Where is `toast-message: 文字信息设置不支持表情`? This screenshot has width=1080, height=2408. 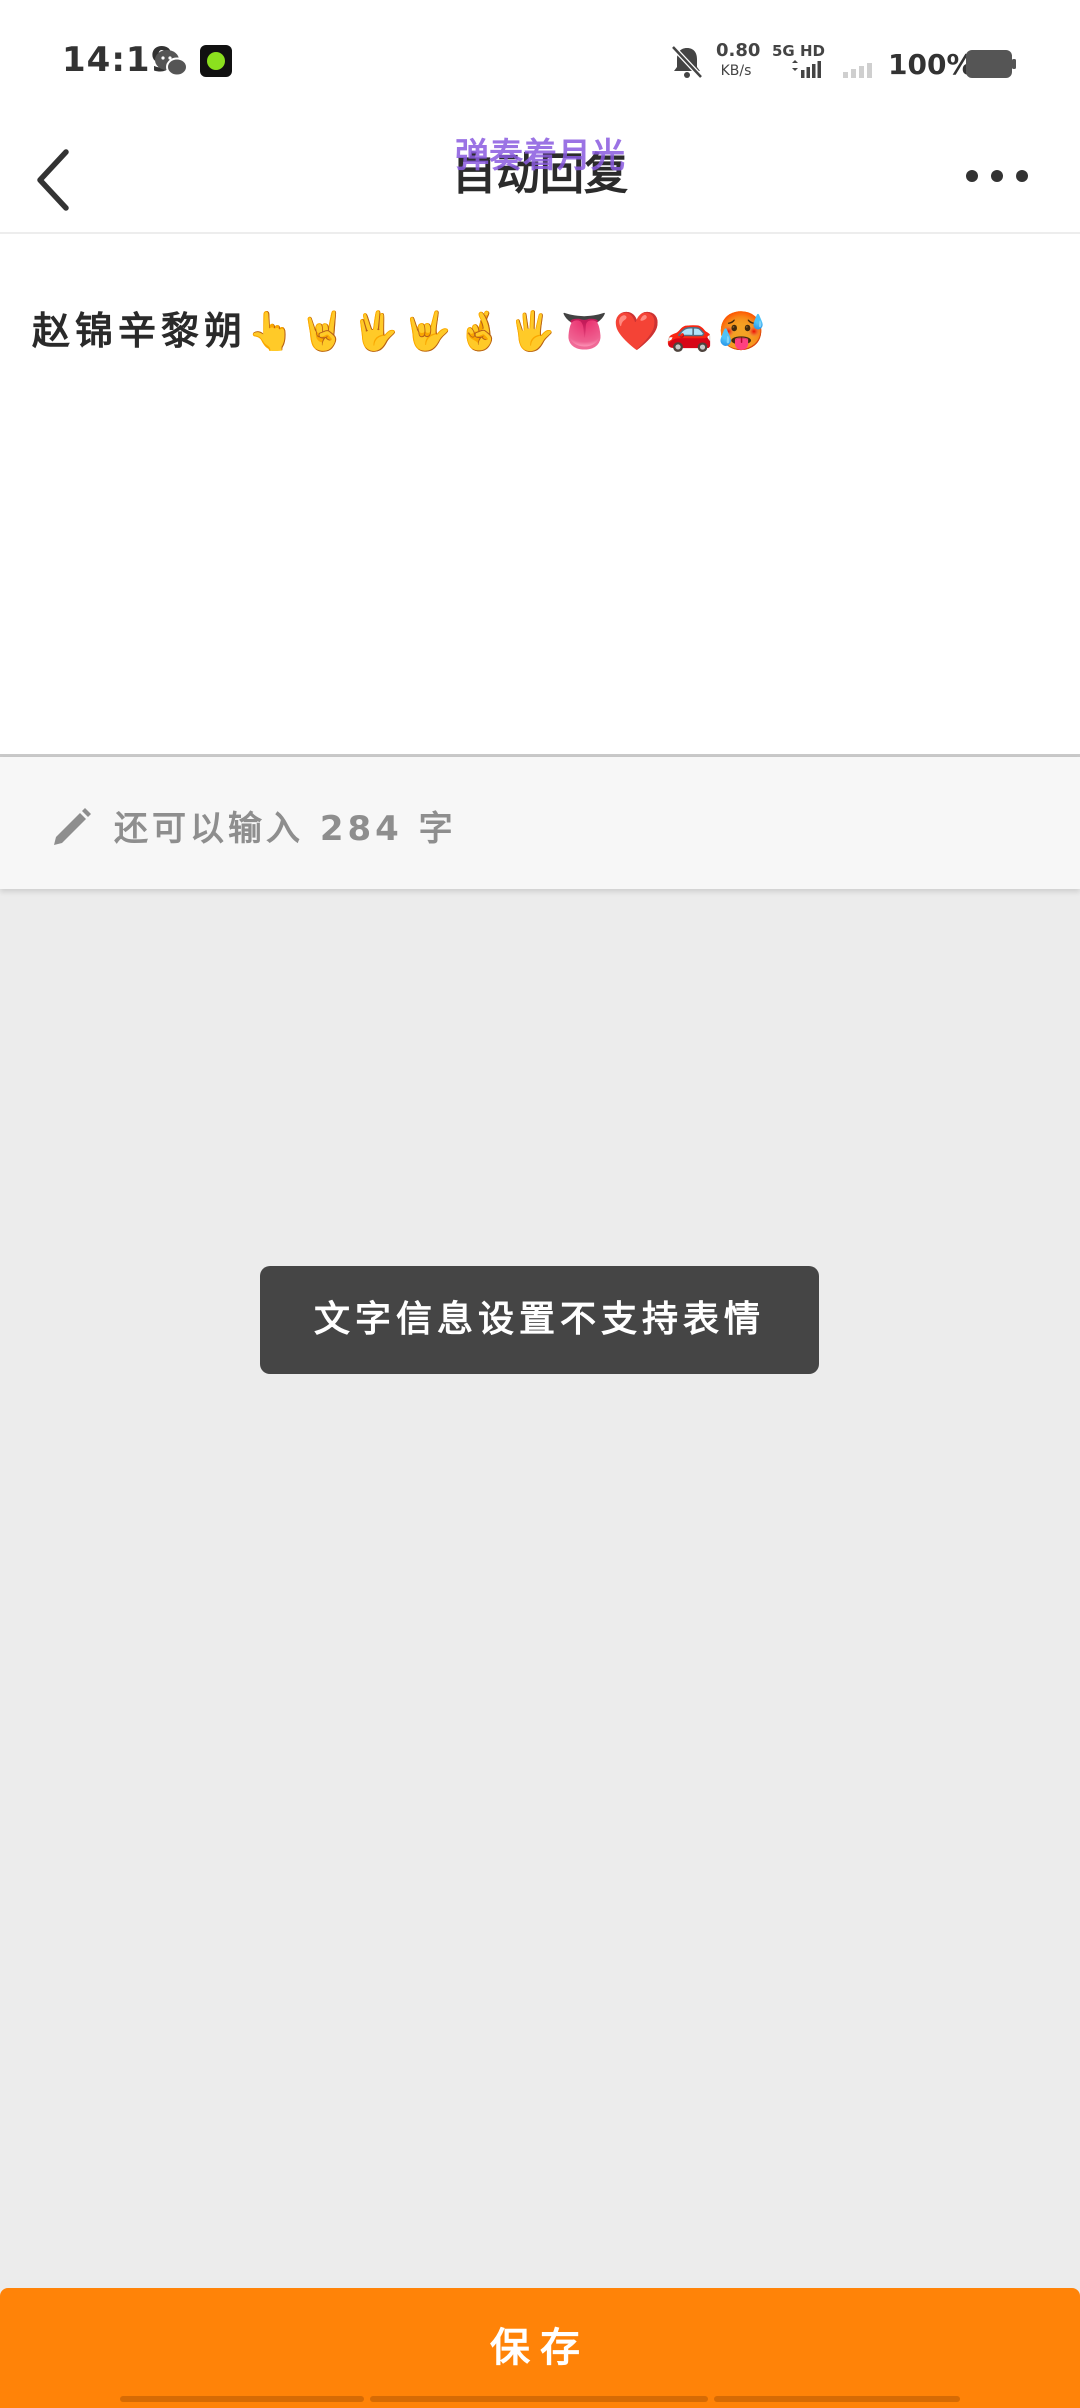 toast-message: 文字信息设置不支持表情 is located at coordinates (539, 1320).